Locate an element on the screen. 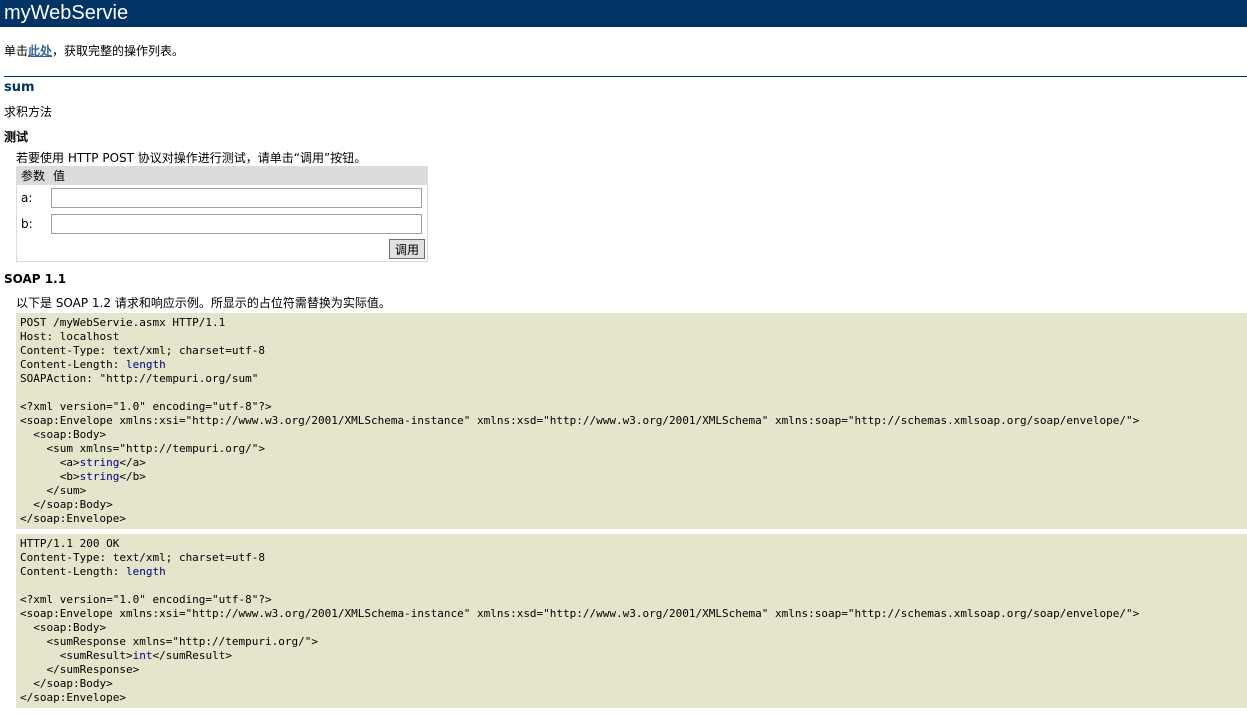 This screenshot has height=724, width=1247. code-line: <sumResult>int</sumResult> is located at coordinates (126, 655).